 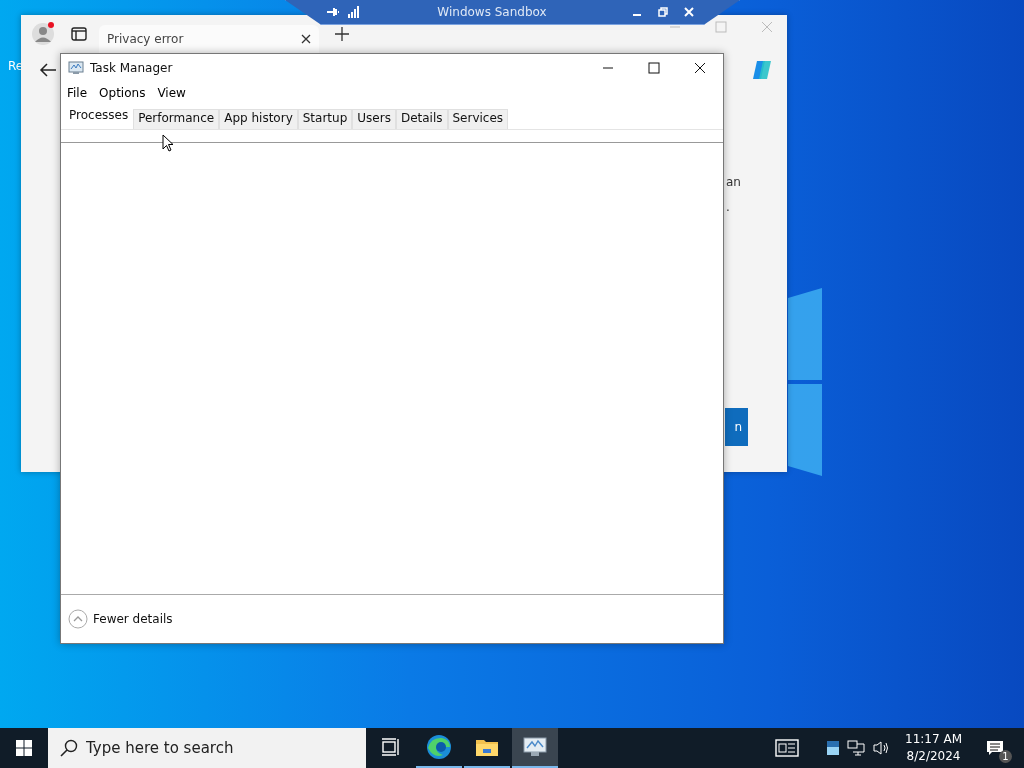 What do you see at coordinates (131, 68) in the screenshot?
I see `window-title: Task Manager` at bounding box center [131, 68].